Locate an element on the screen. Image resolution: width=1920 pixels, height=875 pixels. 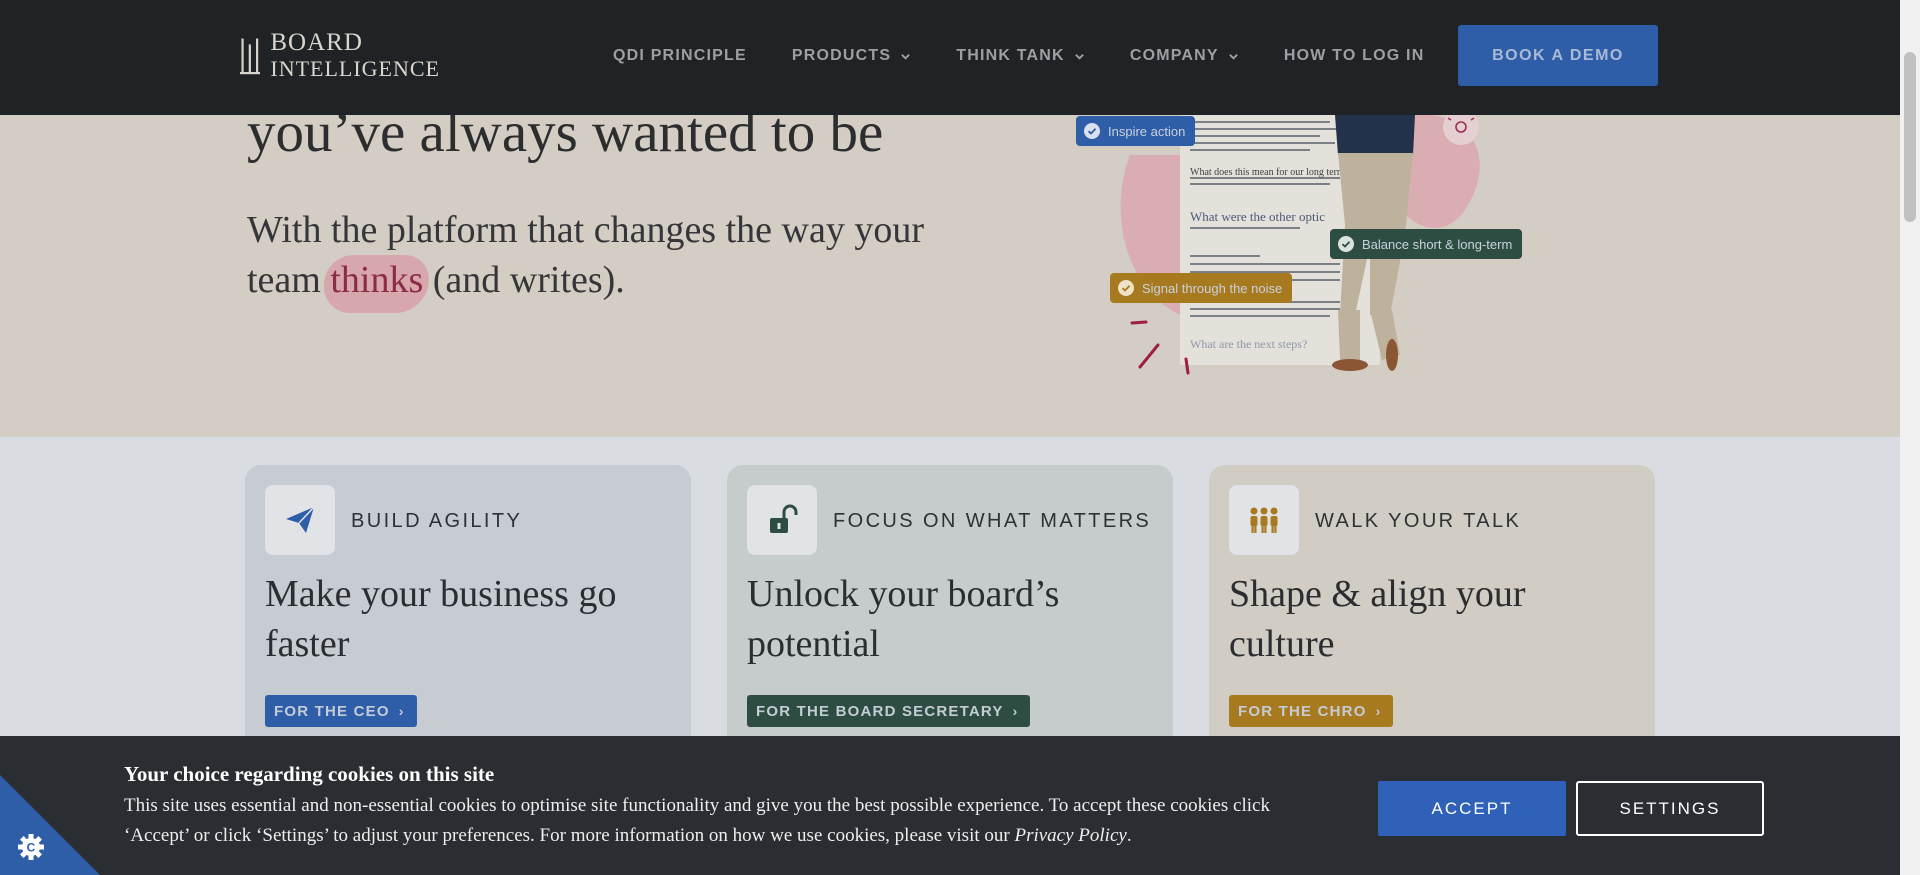
accept-cookies-button: ACCEPT is located at coordinates (1472, 808).